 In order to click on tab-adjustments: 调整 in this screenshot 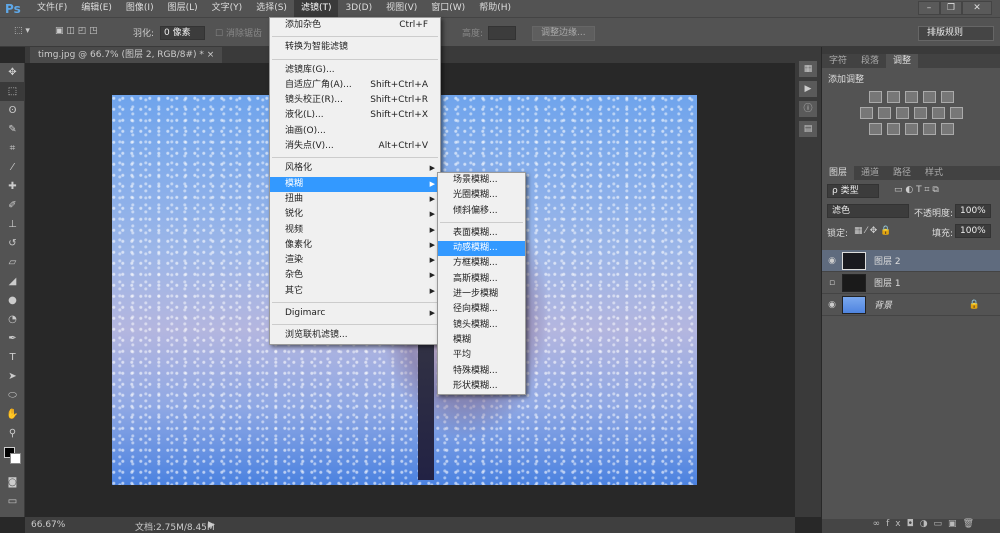, I will do `click(902, 61)`.